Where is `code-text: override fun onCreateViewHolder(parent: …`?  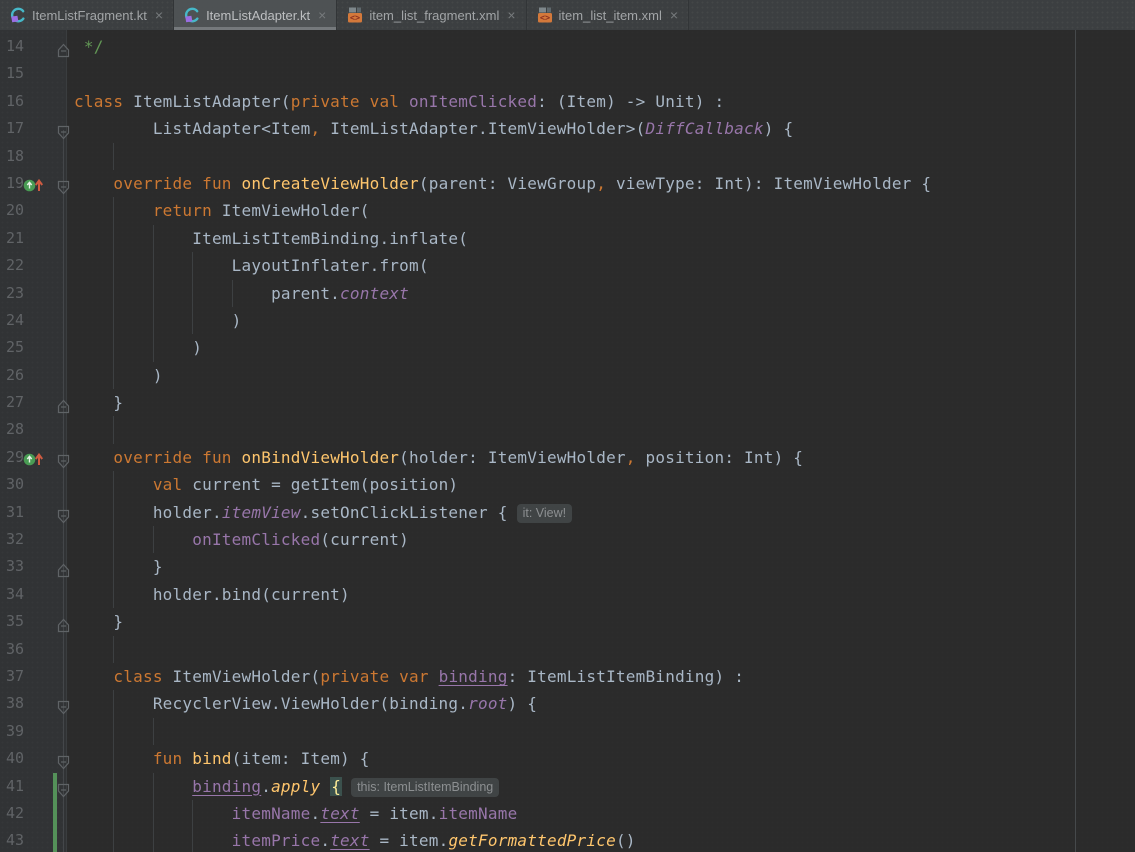
code-text: override fun onCreateViewHolder(parent: … is located at coordinates (502, 183).